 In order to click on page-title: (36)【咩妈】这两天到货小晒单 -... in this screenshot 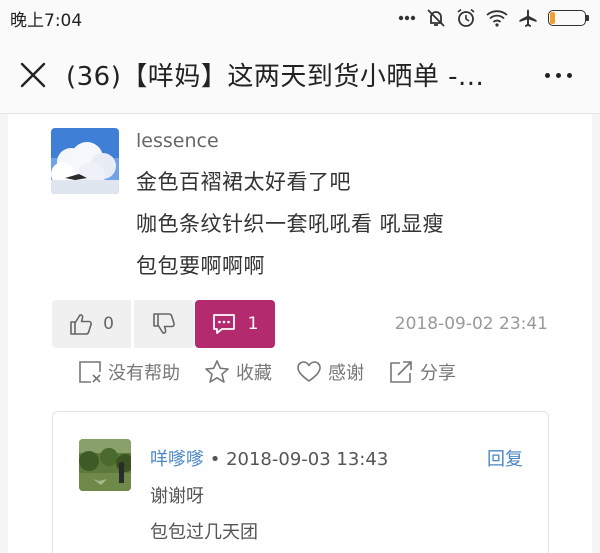, I will do `click(275, 77)`.